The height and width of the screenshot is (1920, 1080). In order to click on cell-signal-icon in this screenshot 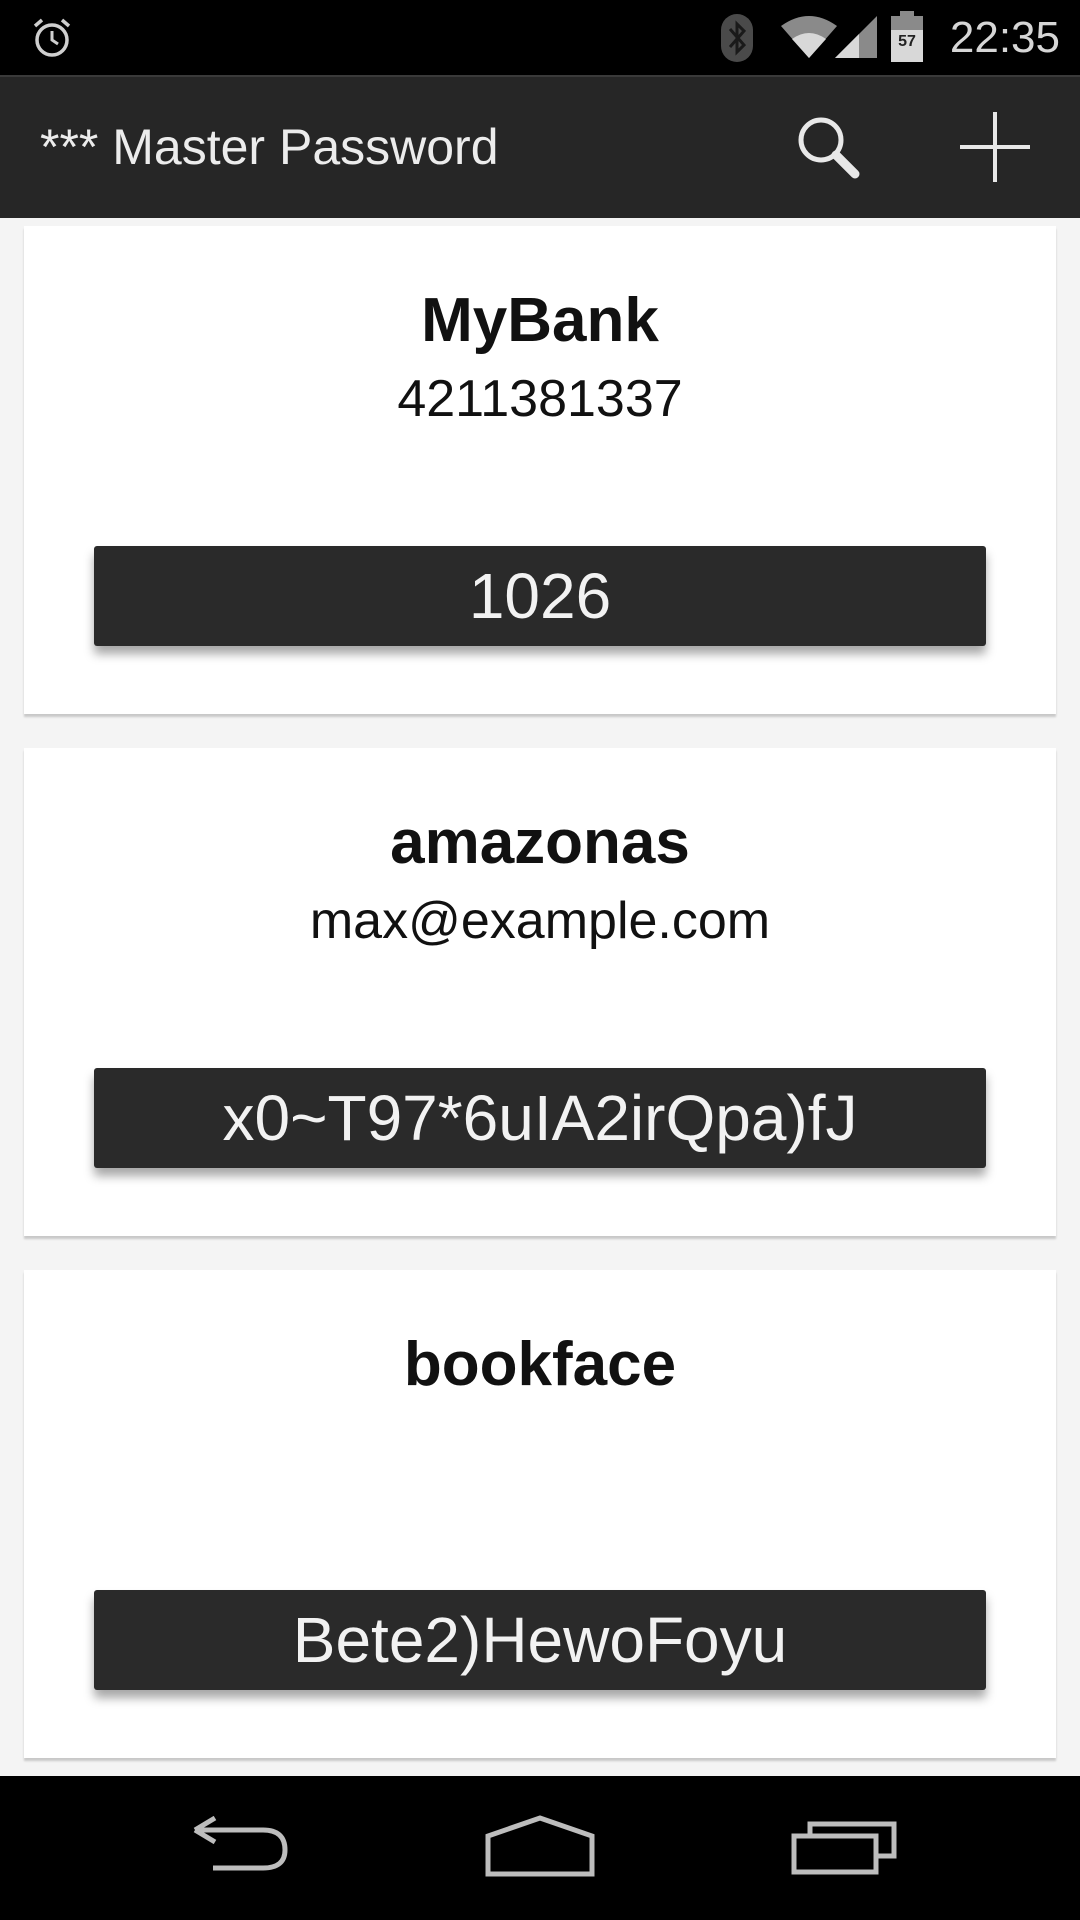, I will do `click(856, 39)`.